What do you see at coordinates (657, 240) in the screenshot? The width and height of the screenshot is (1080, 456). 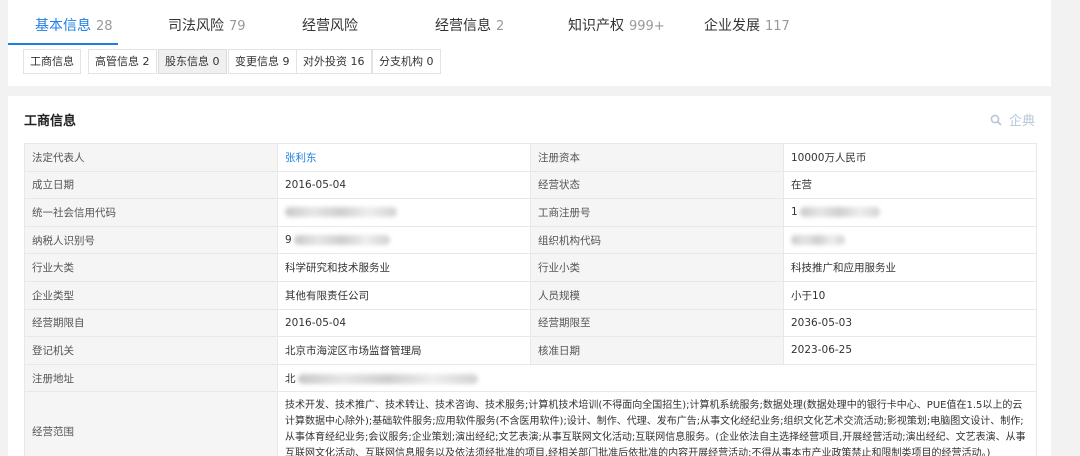 I see `field-label: 组织机构代码` at bounding box center [657, 240].